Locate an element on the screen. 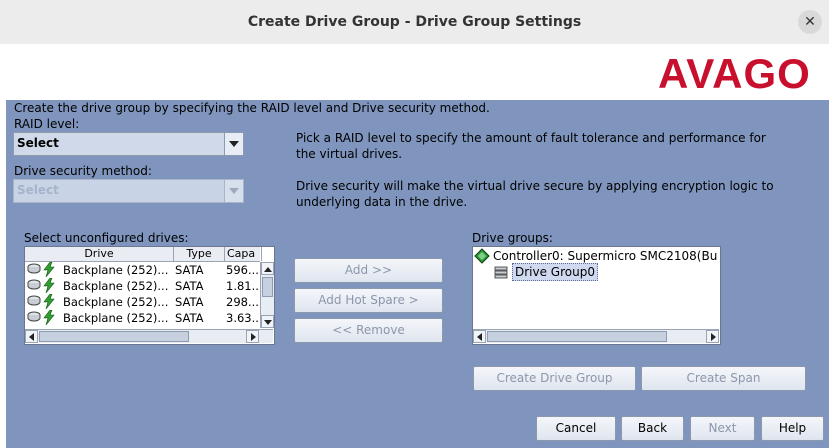 This screenshot has height=448, width=829. table-header: Drive Type Capa is located at coordinates (143, 254).